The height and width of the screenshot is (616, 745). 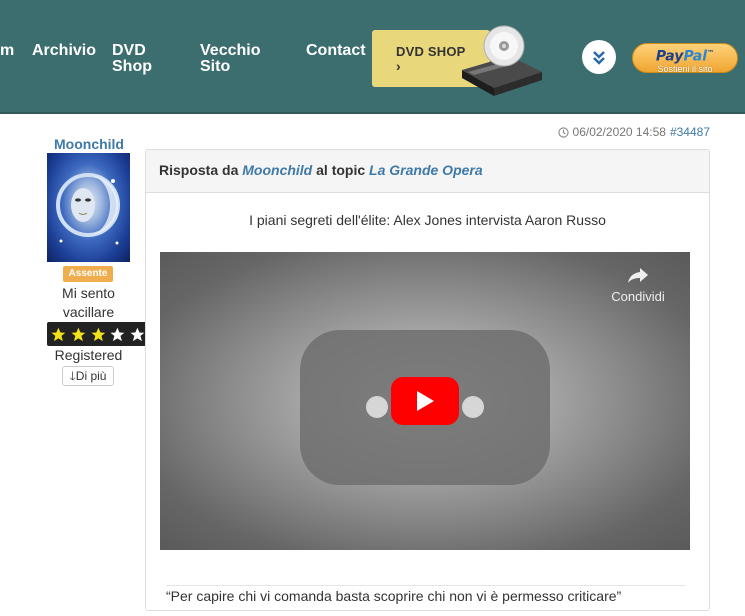 I want to click on nav-item-dvd-shop-line2: Shop, so click(x=132, y=66).